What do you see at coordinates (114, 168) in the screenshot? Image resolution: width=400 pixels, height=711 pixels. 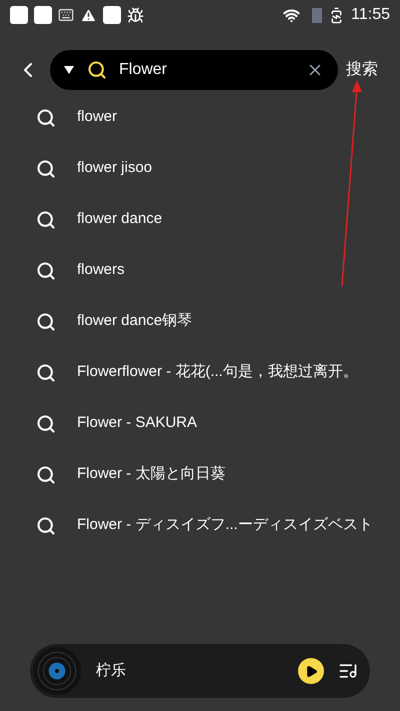 I see `suggestion-item: flower jisoo` at bounding box center [114, 168].